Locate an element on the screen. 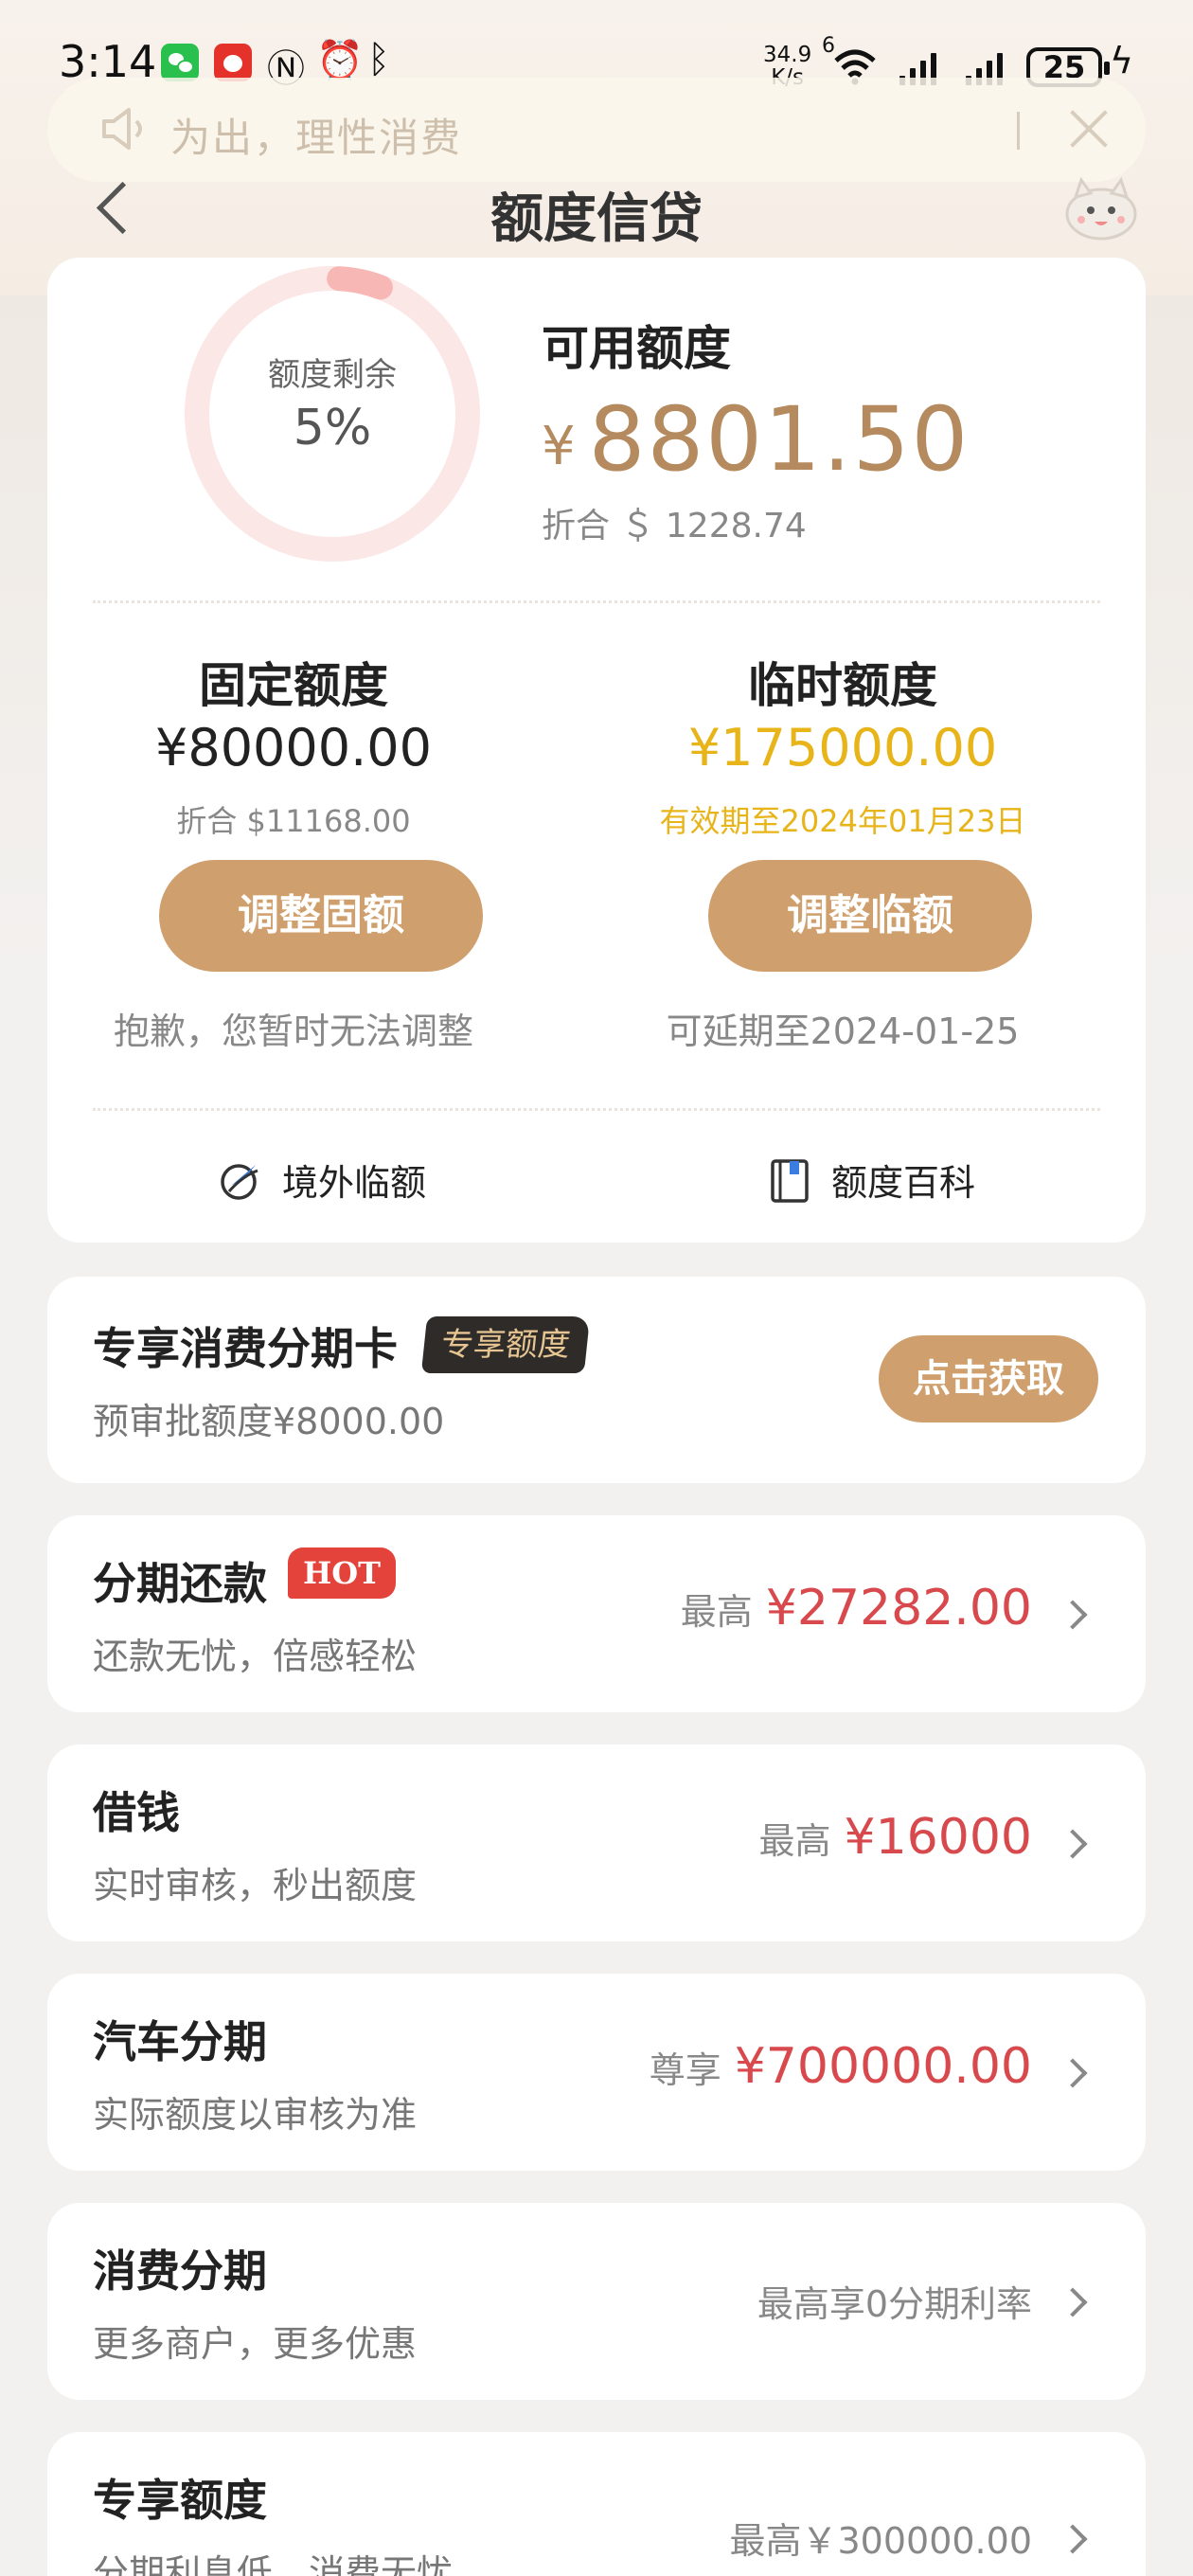 This screenshot has width=1193, height=2576. car-installment-title: 汽车分期 is located at coordinates (180, 2041).